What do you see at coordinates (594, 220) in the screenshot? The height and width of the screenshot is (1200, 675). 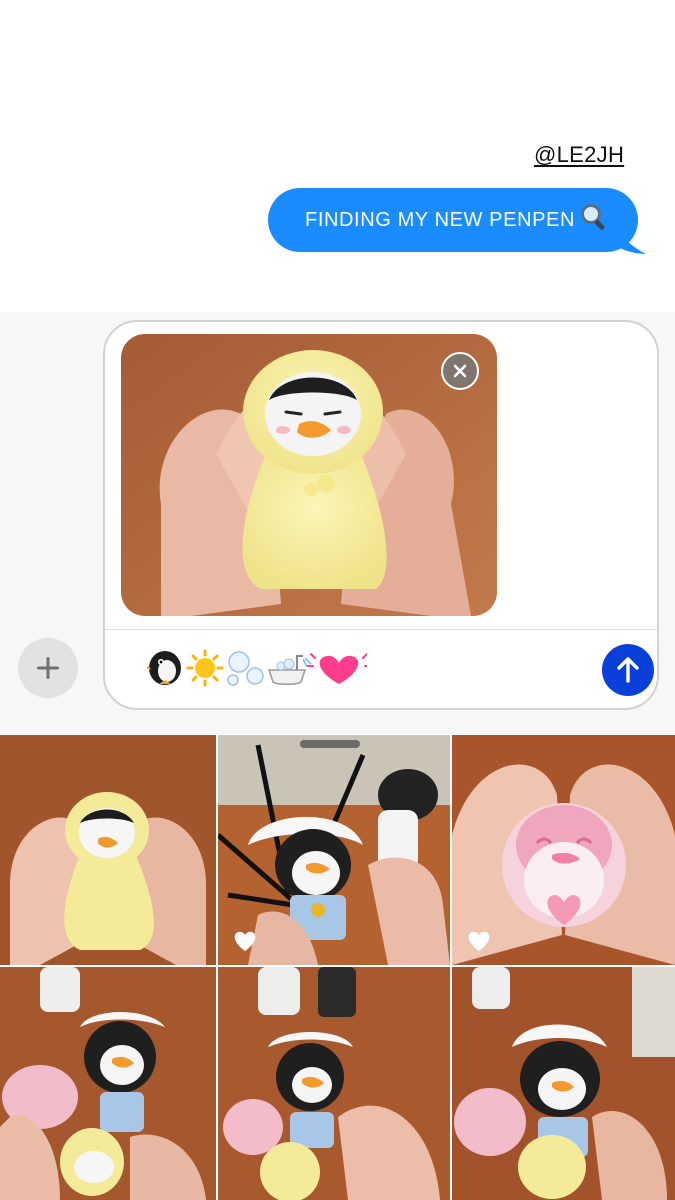 I see `magnifier-emoji-icon` at bounding box center [594, 220].